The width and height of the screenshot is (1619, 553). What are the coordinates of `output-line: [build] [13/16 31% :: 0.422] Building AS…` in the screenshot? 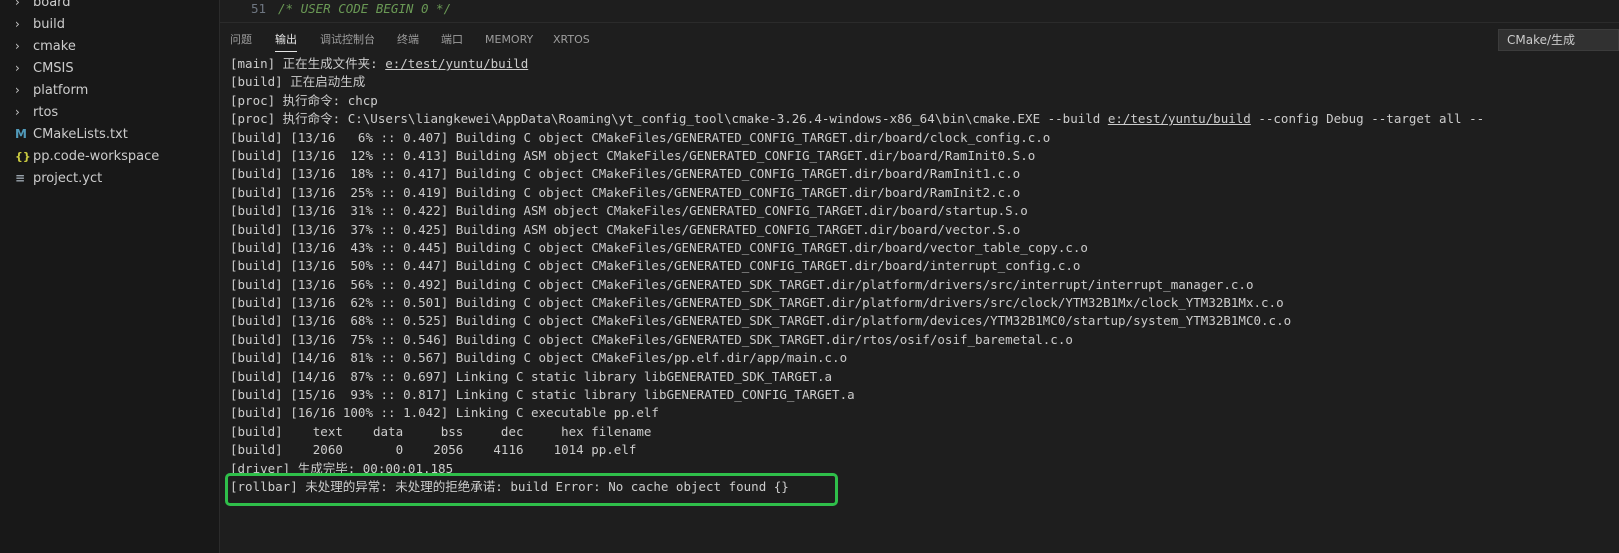 It's located at (924, 211).